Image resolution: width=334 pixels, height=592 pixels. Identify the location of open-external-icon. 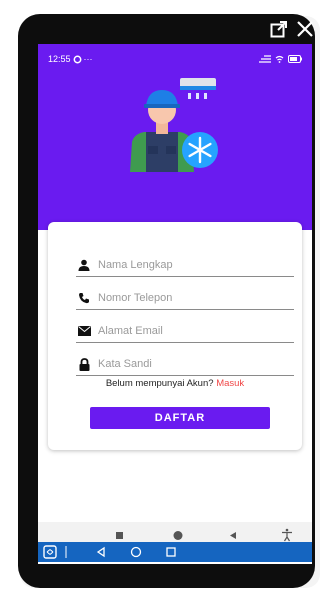
(279, 29).